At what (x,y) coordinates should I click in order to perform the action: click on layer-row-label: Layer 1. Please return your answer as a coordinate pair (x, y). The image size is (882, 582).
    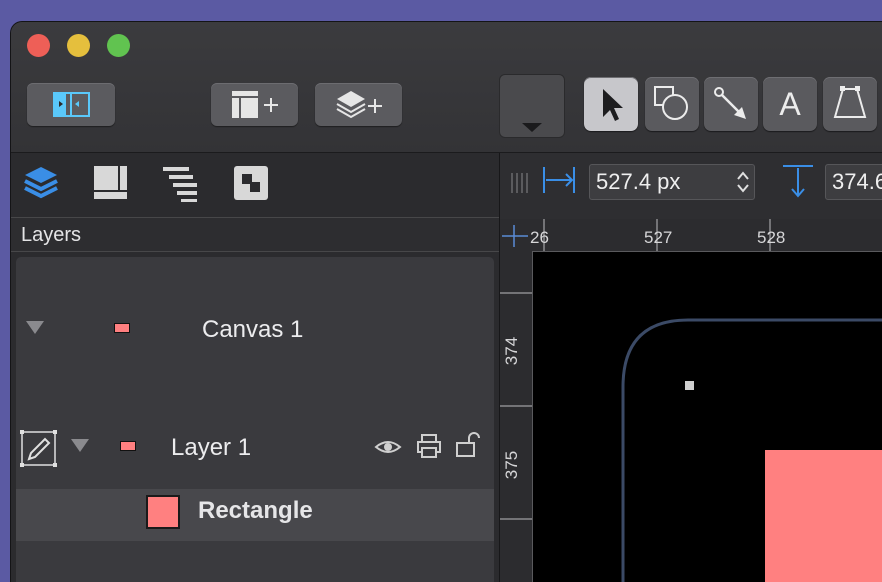
    Looking at the image, I should click on (211, 448).